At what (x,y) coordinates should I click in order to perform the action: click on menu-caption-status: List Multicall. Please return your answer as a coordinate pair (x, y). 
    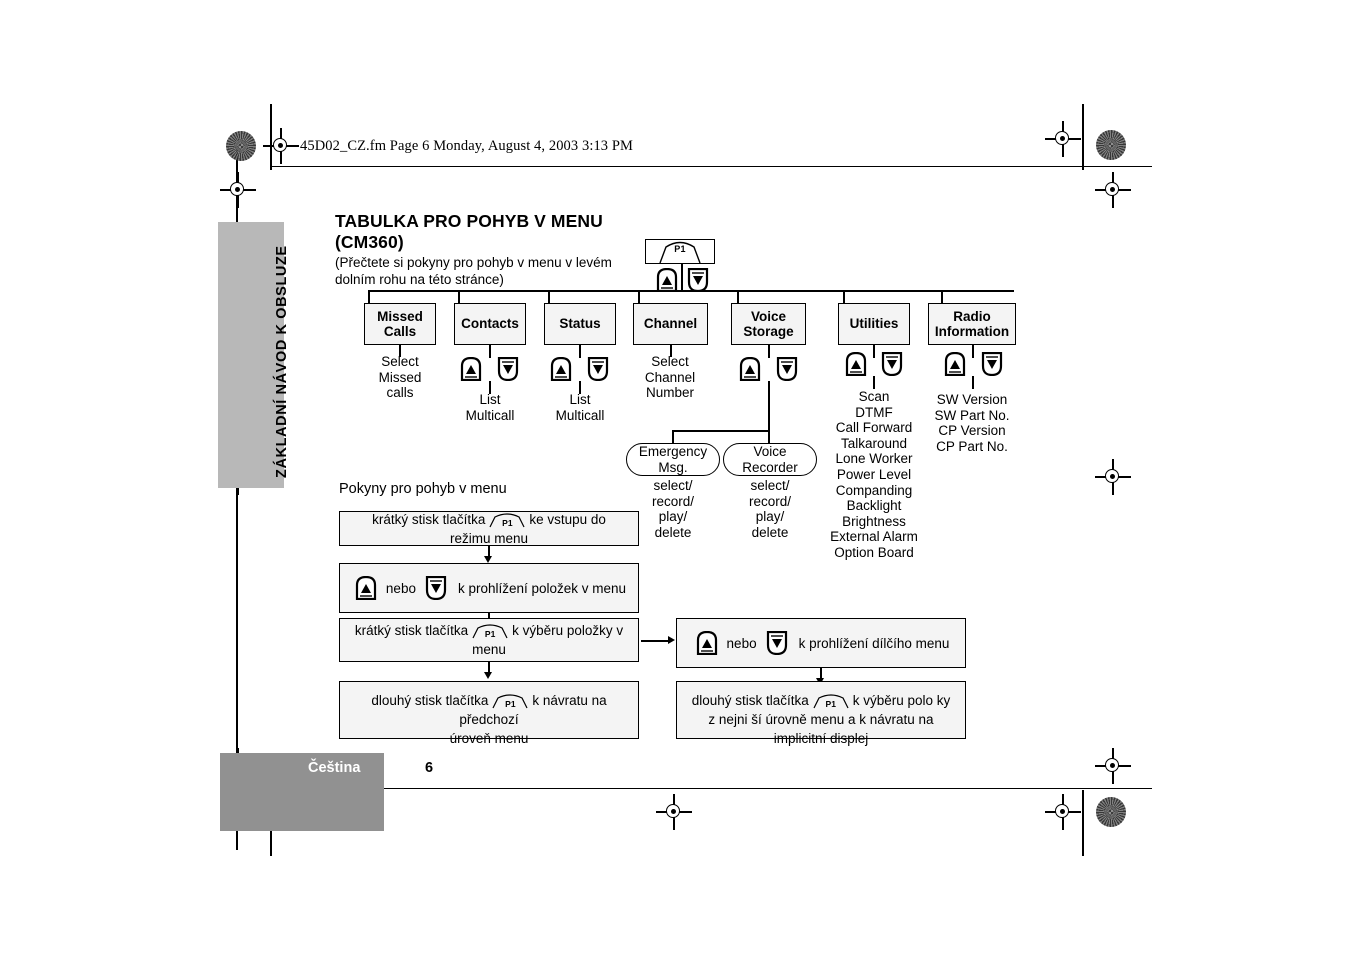
    Looking at the image, I should click on (580, 407).